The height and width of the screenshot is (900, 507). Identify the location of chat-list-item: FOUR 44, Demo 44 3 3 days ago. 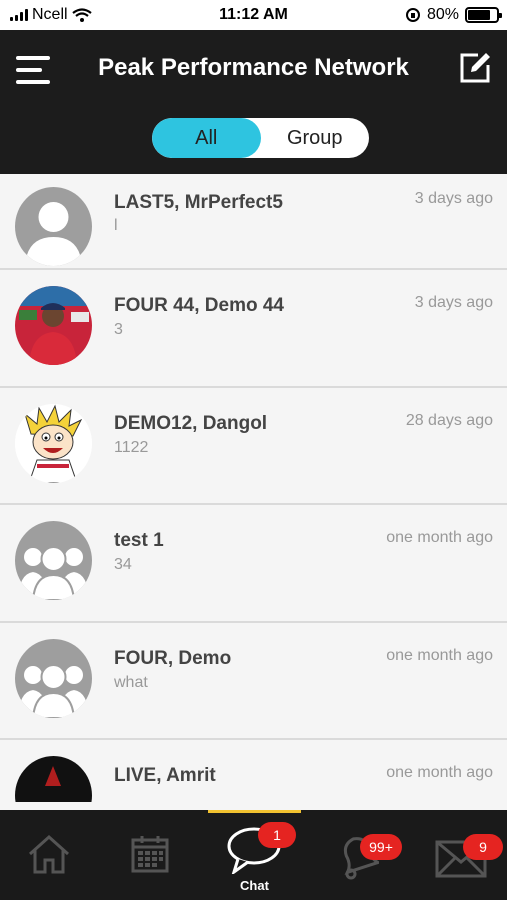
(253, 329).